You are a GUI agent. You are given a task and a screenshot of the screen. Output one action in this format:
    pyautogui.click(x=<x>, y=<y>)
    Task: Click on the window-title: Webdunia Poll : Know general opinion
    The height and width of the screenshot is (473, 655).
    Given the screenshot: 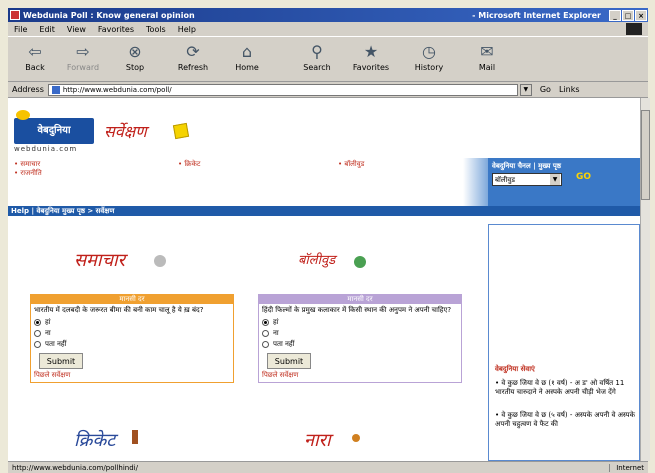 What is the action you would take?
    pyautogui.click(x=109, y=15)
    